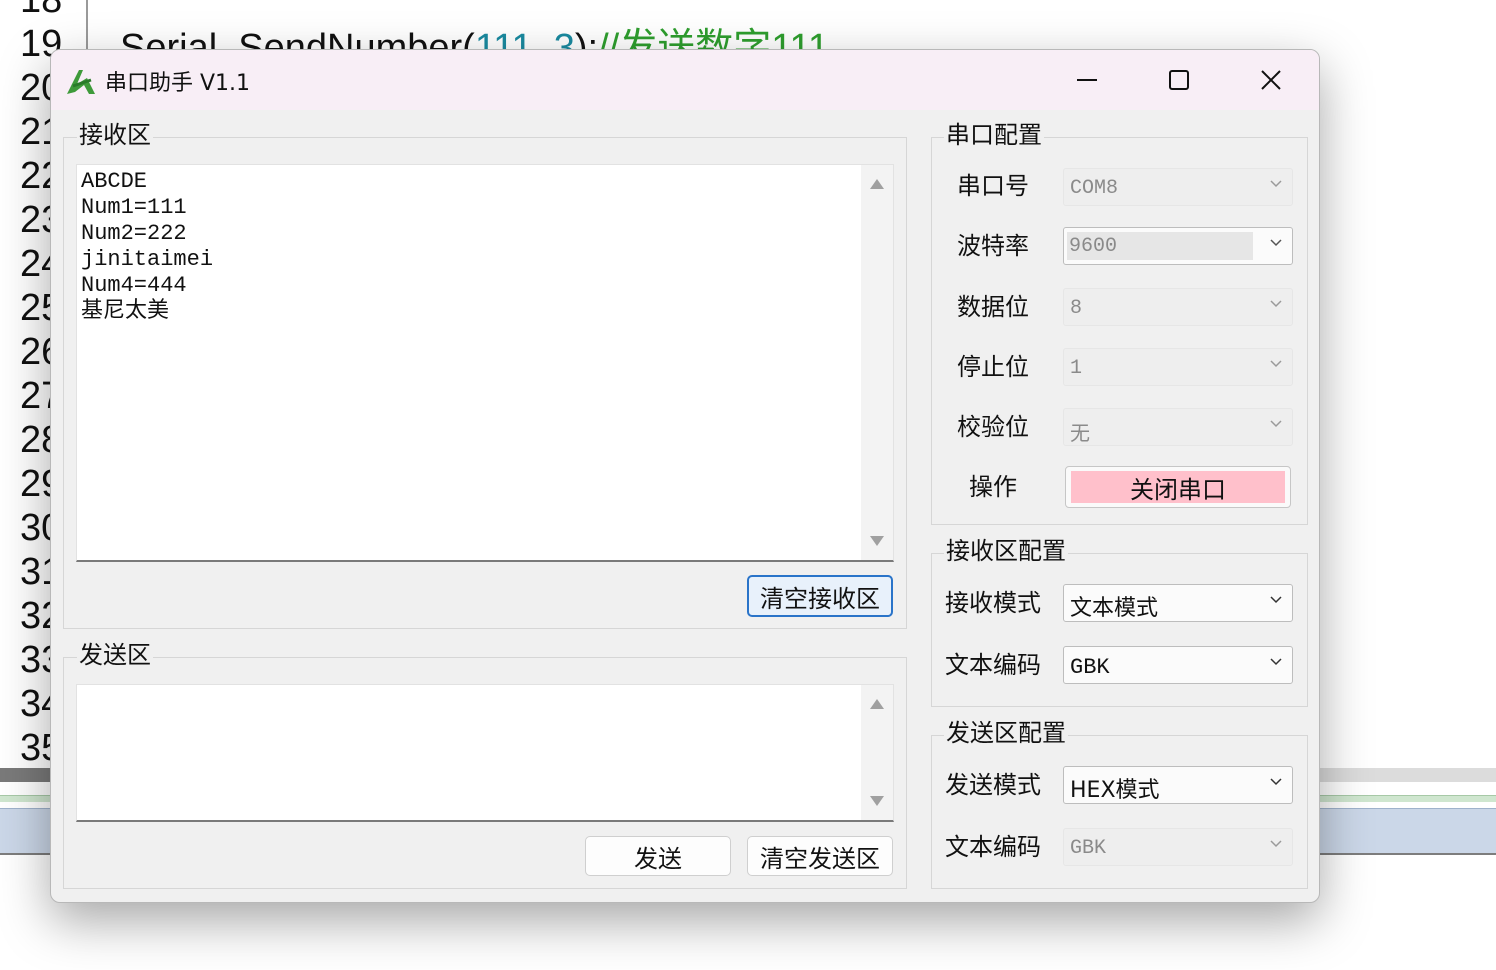 The height and width of the screenshot is (970, 1496). Describe the element at coordinates (1114, 608) in the screenshot. I see `receive-mode-value: 文本模式` at that location.